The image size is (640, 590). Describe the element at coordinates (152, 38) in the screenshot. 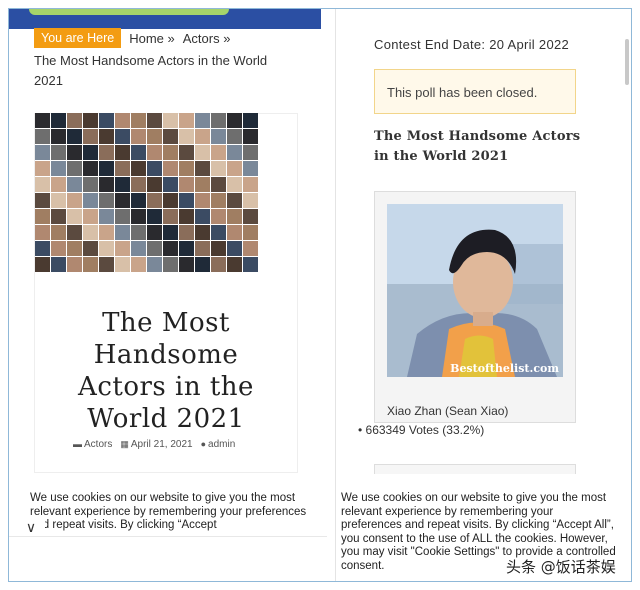

I see `breadcrumb-home-link: Home »` at that location.